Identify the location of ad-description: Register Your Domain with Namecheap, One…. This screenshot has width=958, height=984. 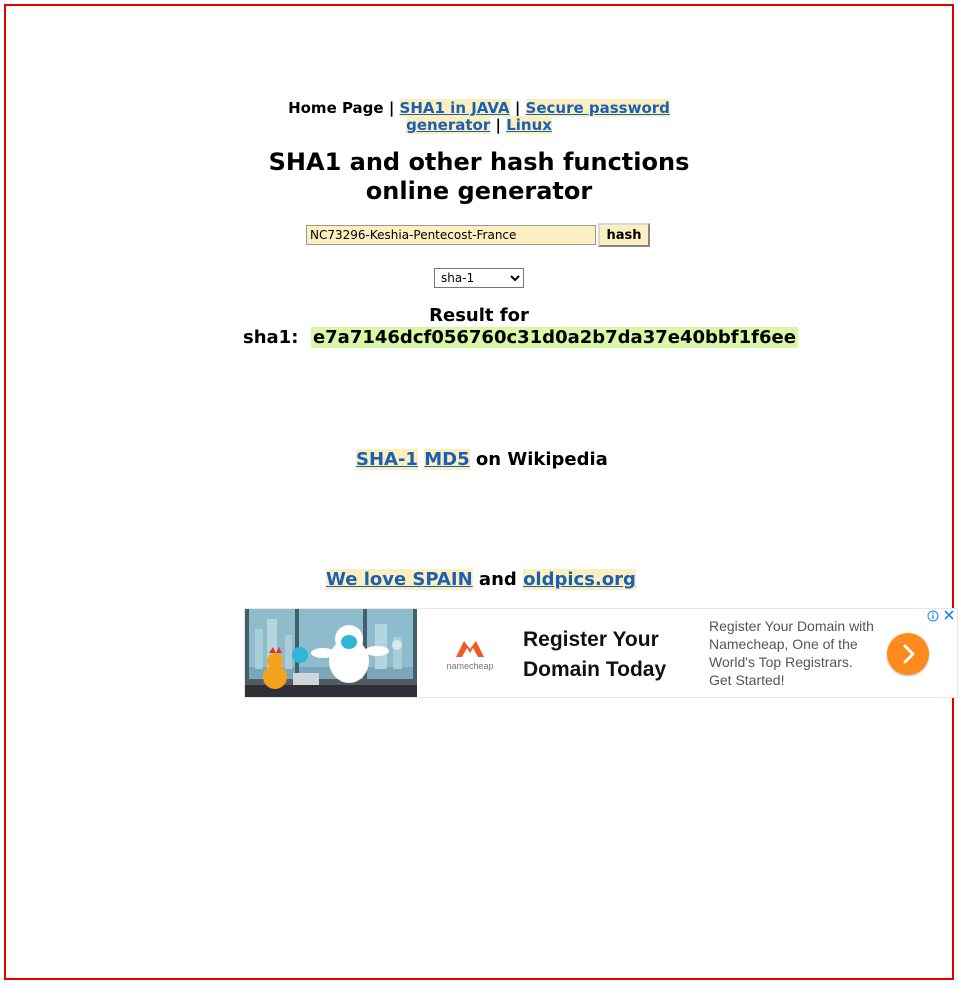
(791, 653).